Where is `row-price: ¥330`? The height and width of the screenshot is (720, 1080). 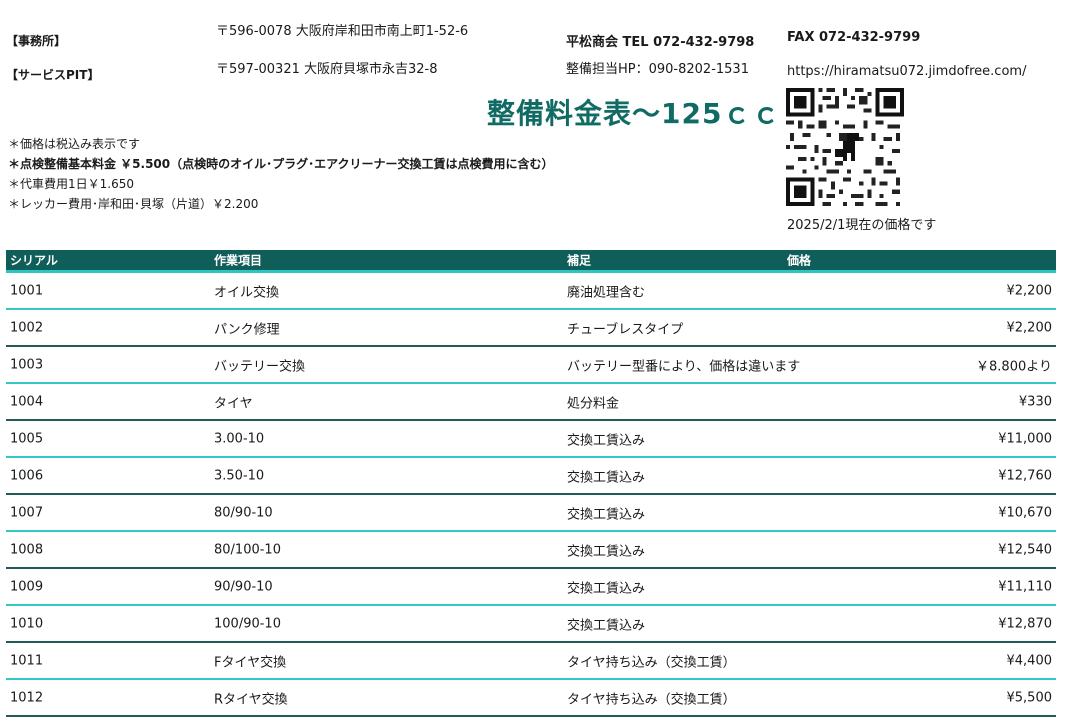
row-price: ¥330 is located at coordinates (1035, 401).